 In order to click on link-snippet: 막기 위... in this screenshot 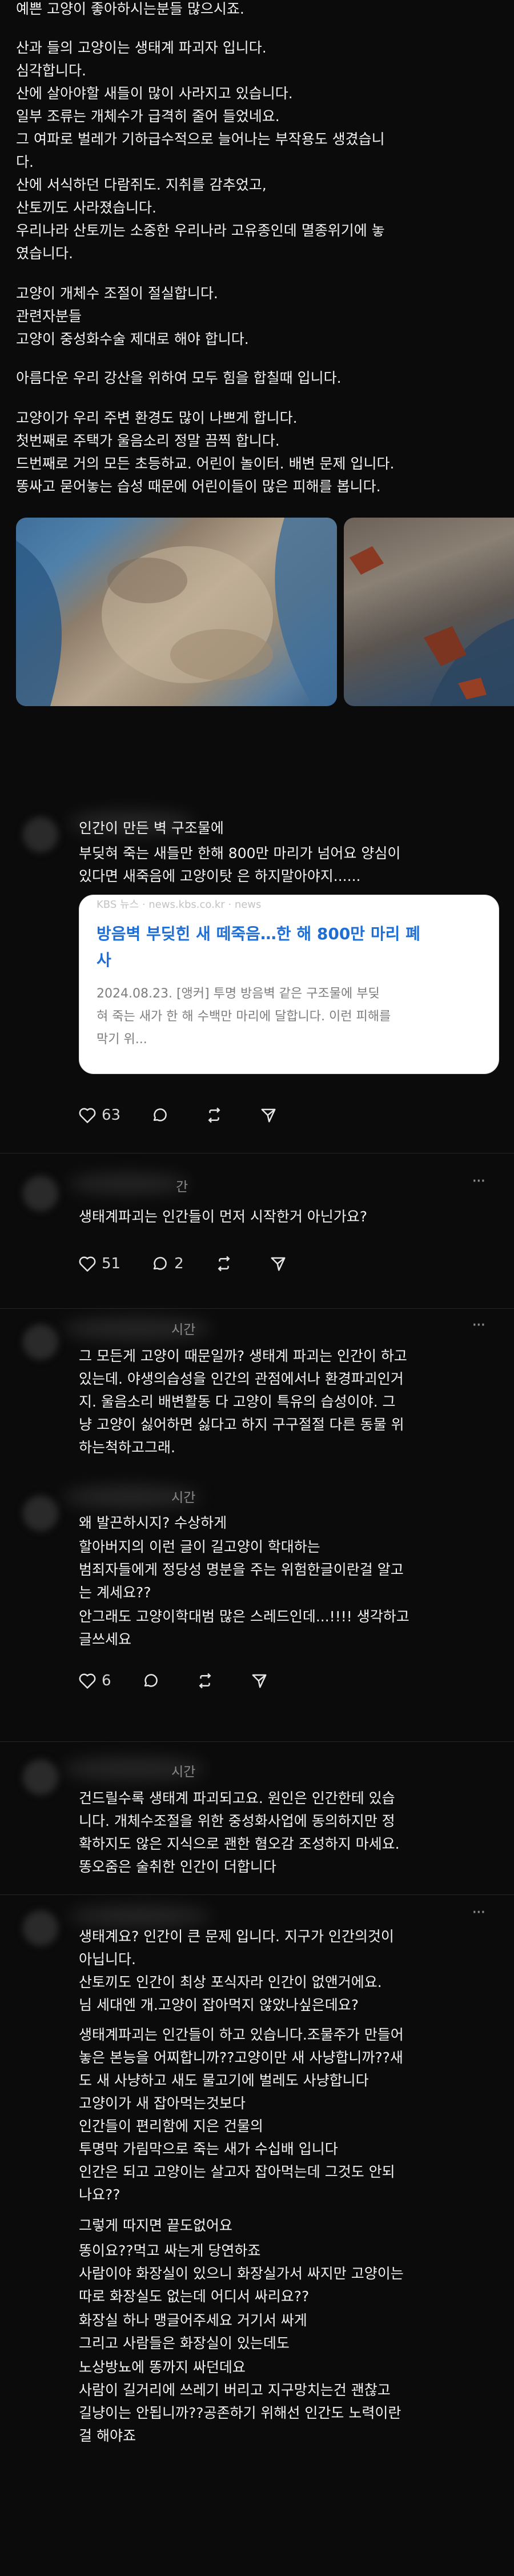, I will do `click(122, 1039)`.